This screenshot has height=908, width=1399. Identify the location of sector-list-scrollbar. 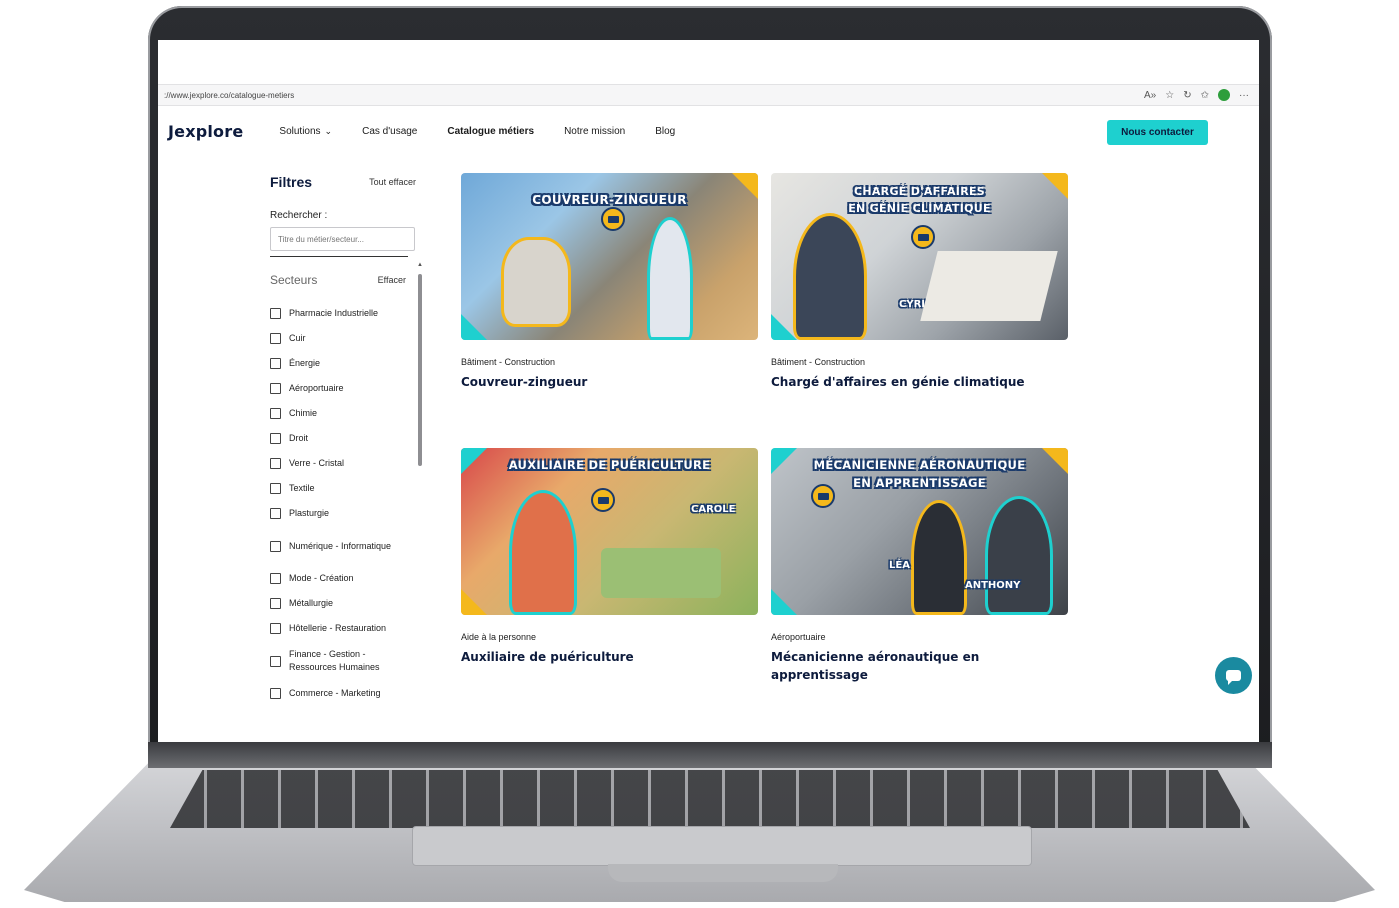
(420, 370).